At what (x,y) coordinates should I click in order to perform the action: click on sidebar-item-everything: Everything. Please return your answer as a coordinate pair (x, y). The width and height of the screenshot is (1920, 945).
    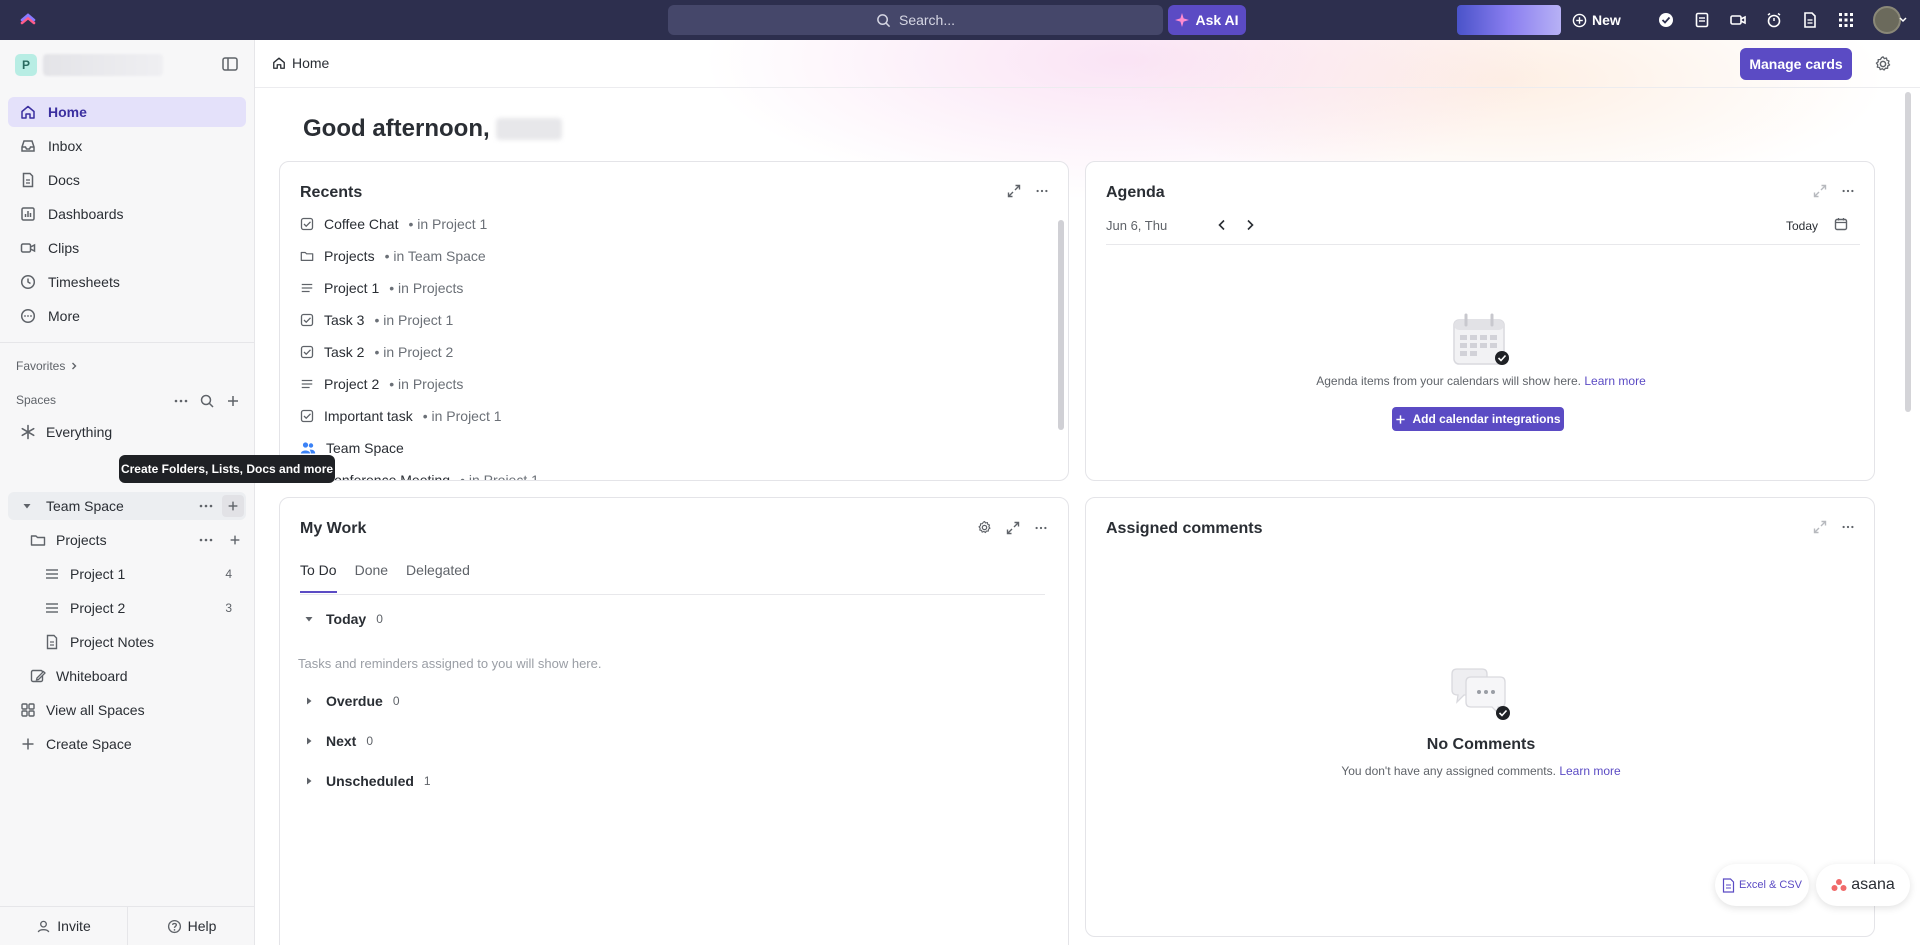
    Looking at the image, I should click on (66, 432).